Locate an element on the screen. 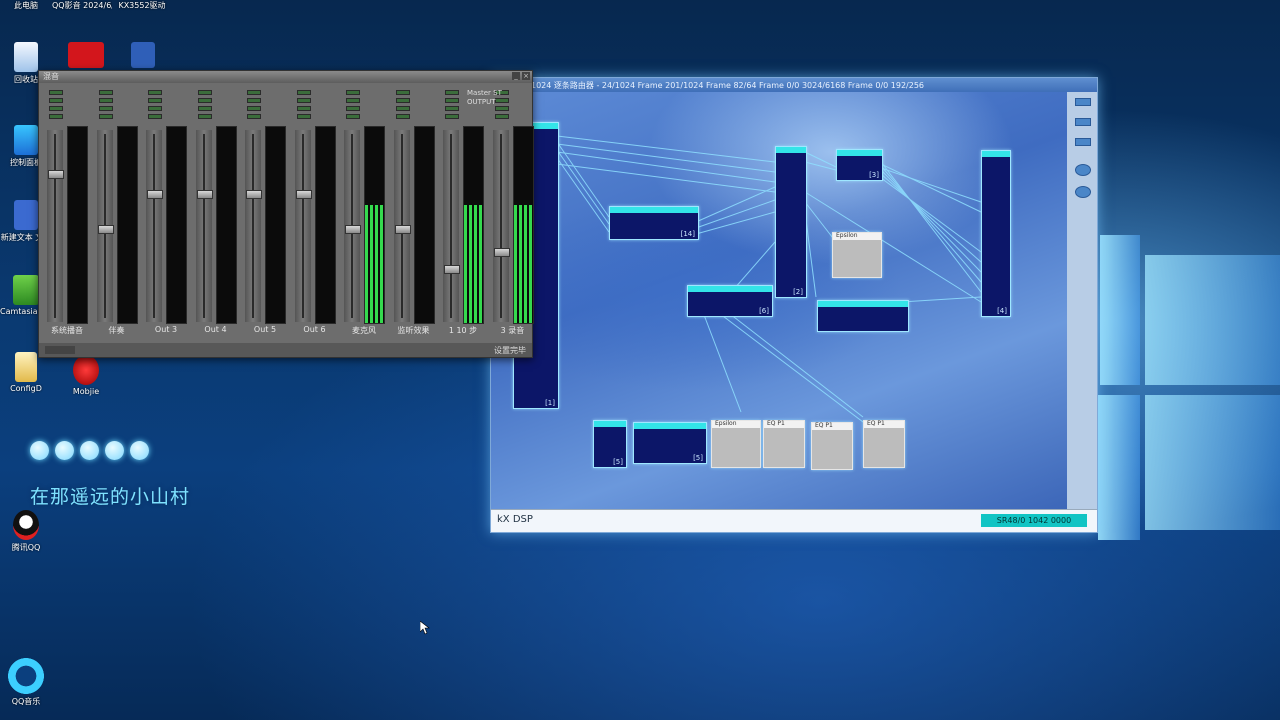  block-header: Epsilon is located at coordinates (857, 236).